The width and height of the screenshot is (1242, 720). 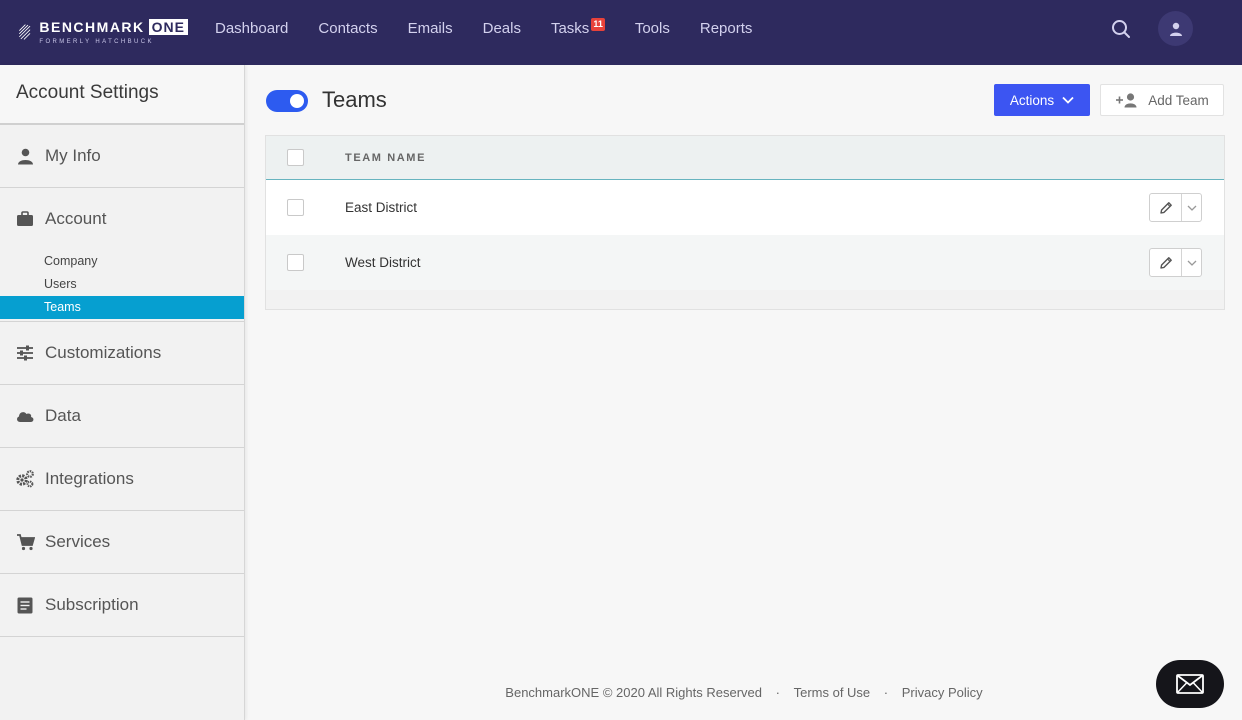 What do you see at coordinates (92, 27) in the screenshot?
I see `brand-name: BENCHMARK` at bounding box center [92, 27].